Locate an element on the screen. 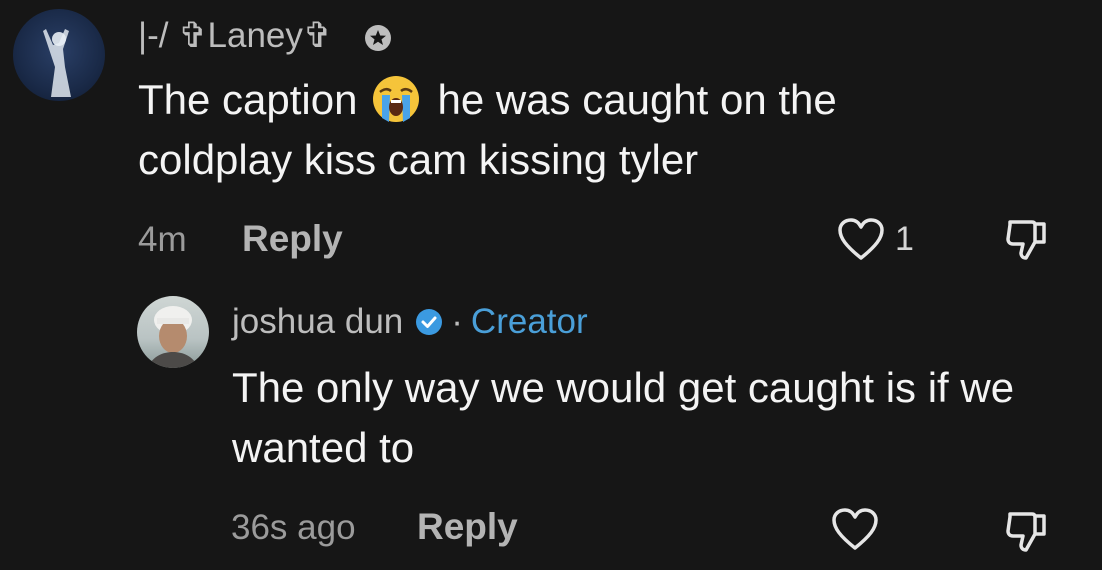  crying-face-emoji-icon is located at coordinates (396, 99).